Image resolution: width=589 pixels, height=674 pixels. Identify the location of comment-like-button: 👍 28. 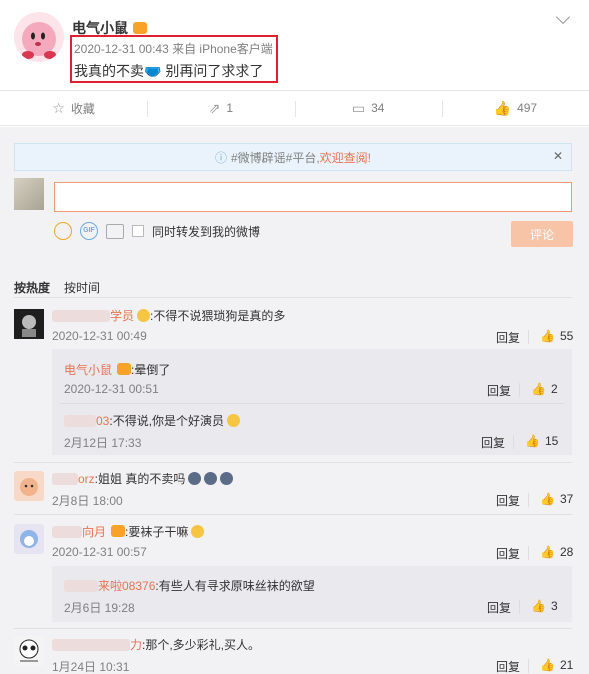
(556, 552).